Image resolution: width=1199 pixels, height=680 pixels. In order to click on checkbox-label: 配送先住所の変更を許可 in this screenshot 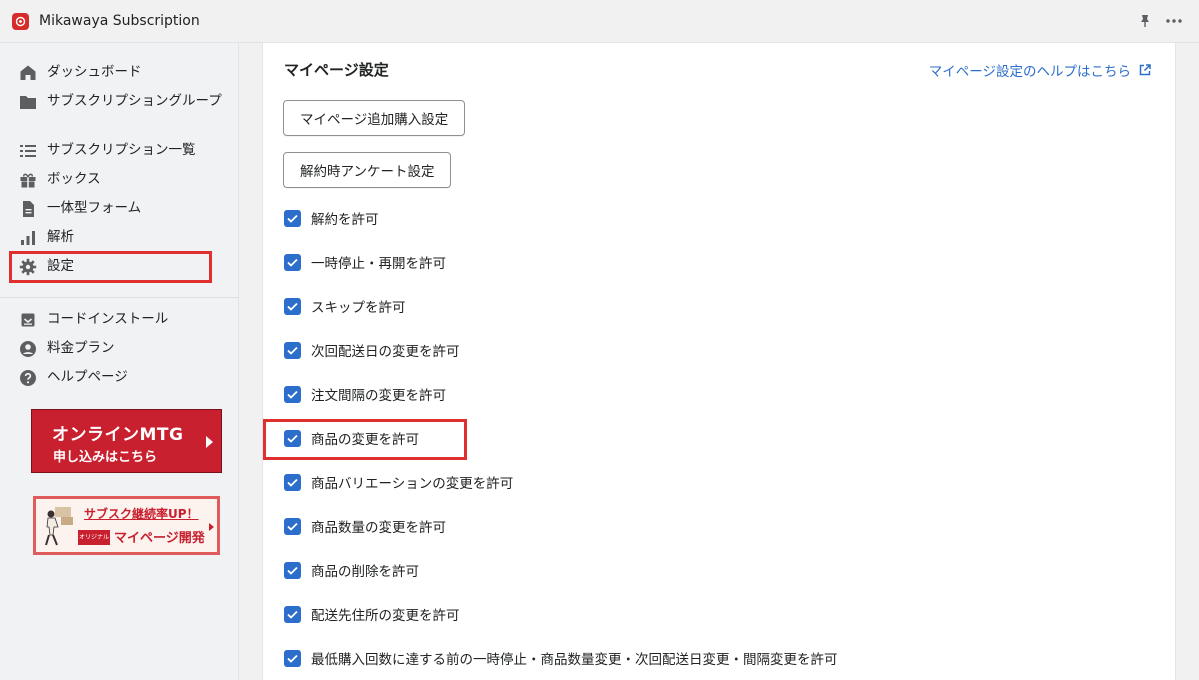, I will do `click(385, 616)`.